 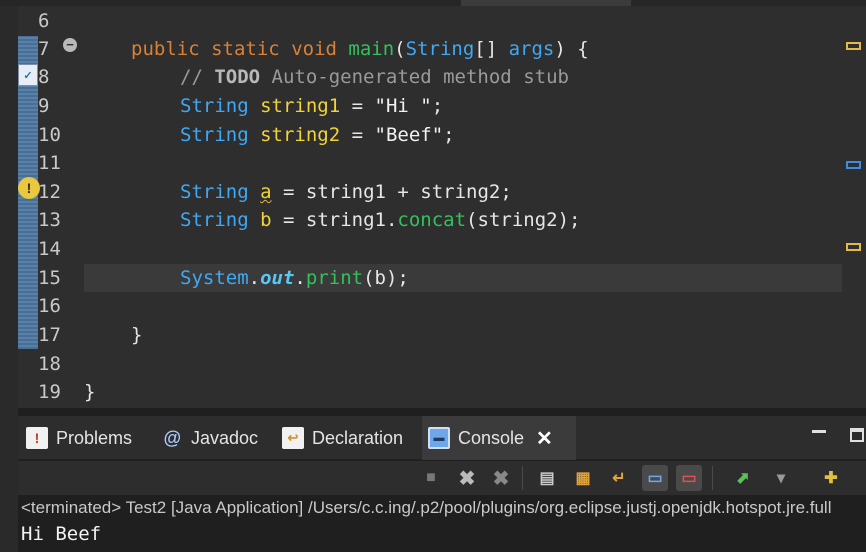 I want to click on overview-ruler, so click(x=854, y=207).